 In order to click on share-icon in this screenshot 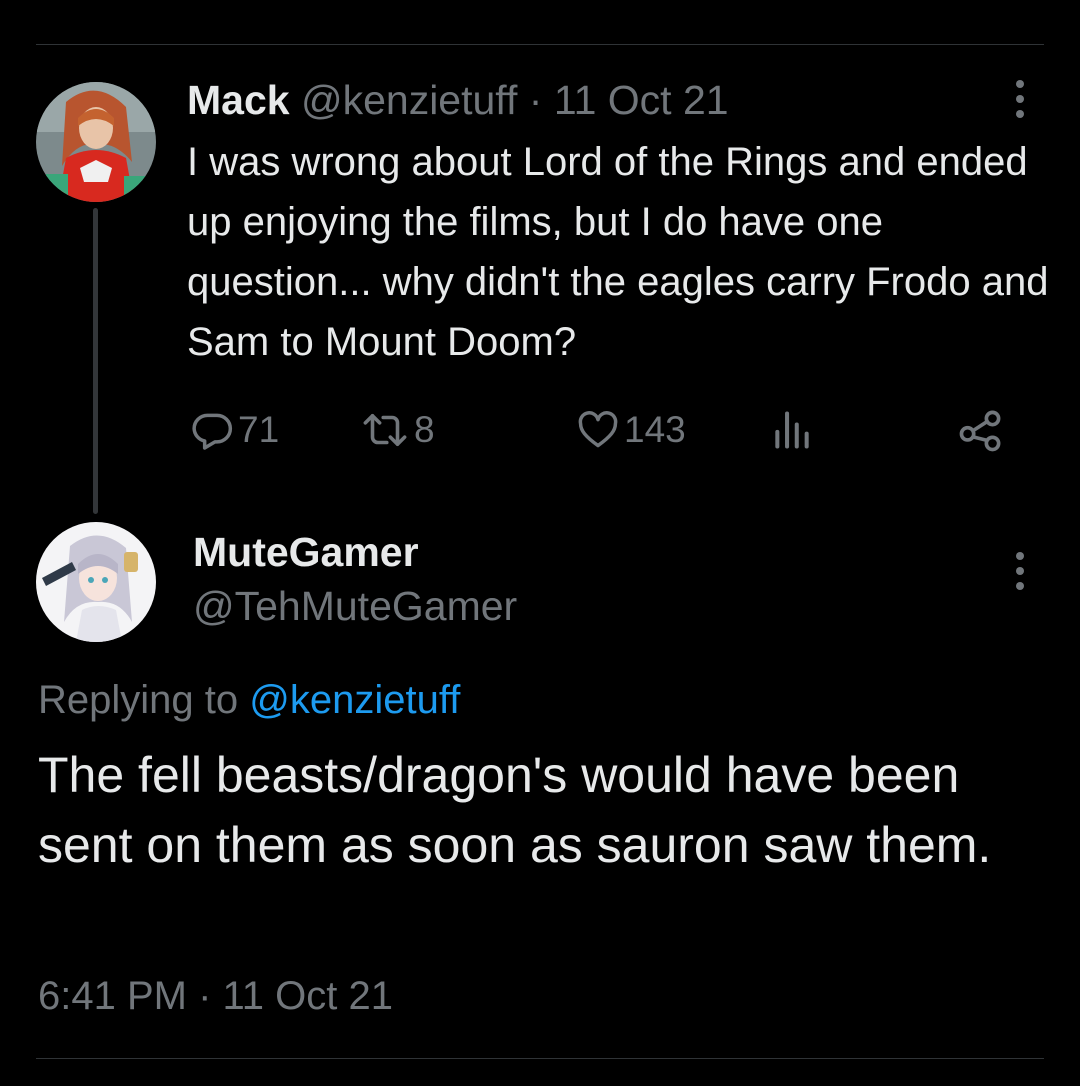, I will do `click(980, 431)`.